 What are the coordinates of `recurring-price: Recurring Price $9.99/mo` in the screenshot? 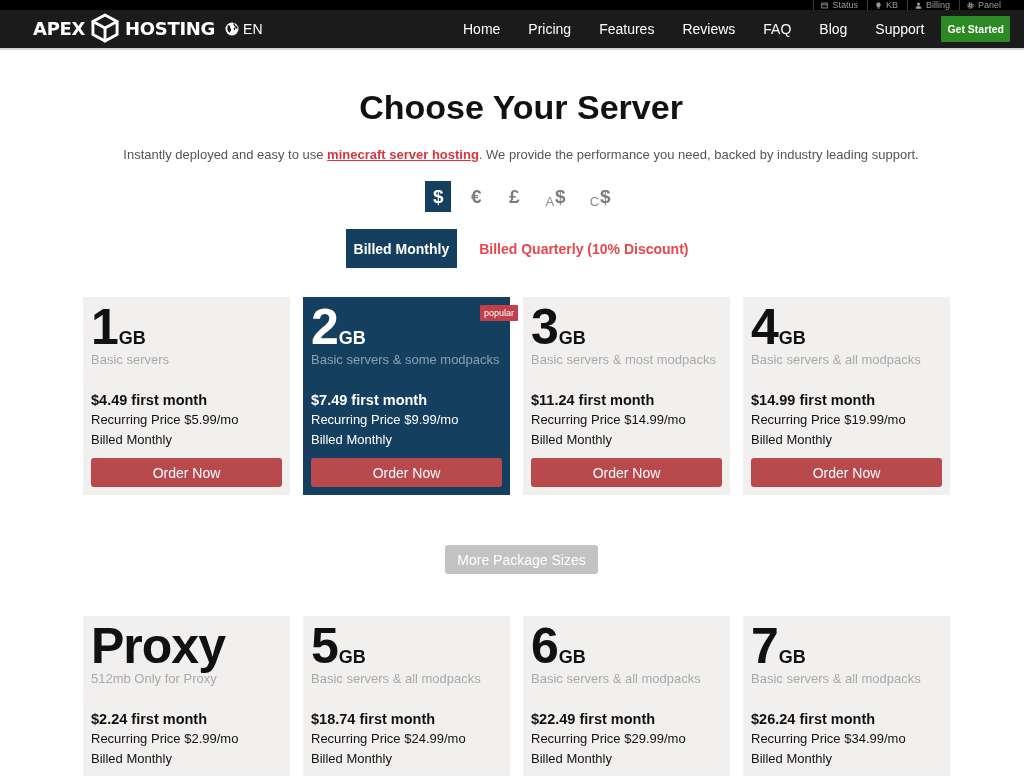 It's located at (385, 420).